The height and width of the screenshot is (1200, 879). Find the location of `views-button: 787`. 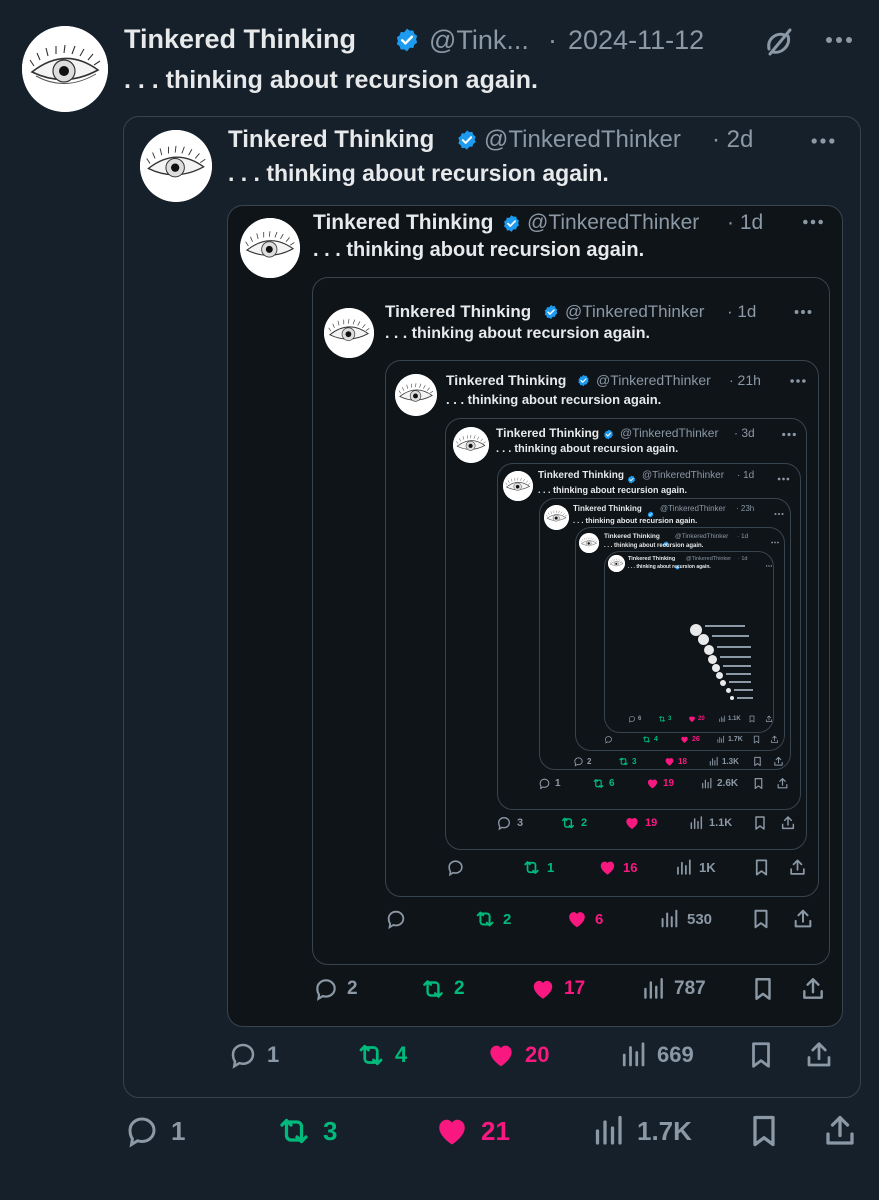

views-button: 787 is located at coordinates (673, 989).